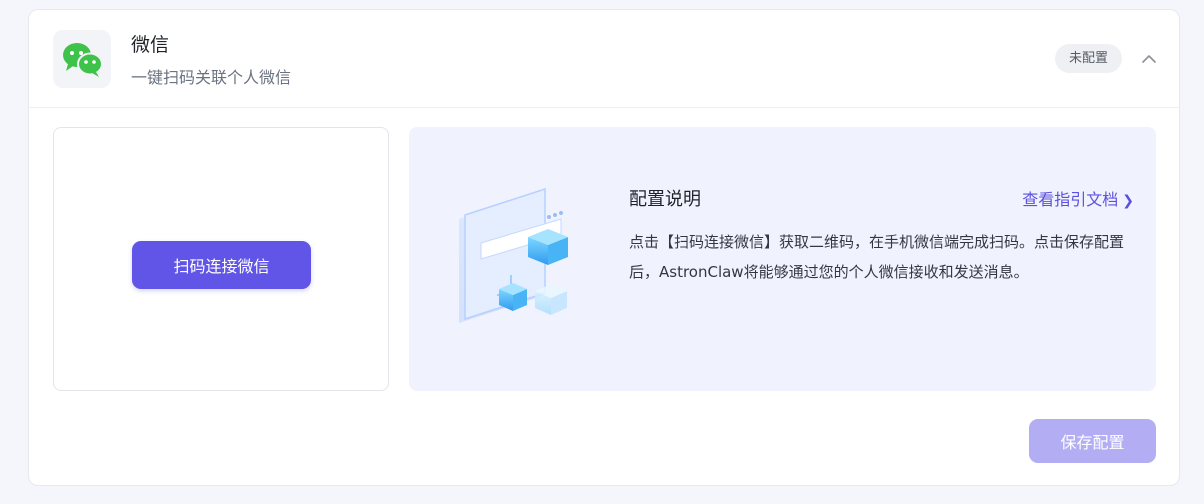  I want to click on scan-connect-wechat-button: 扫码连接微信, so click(221, 265).